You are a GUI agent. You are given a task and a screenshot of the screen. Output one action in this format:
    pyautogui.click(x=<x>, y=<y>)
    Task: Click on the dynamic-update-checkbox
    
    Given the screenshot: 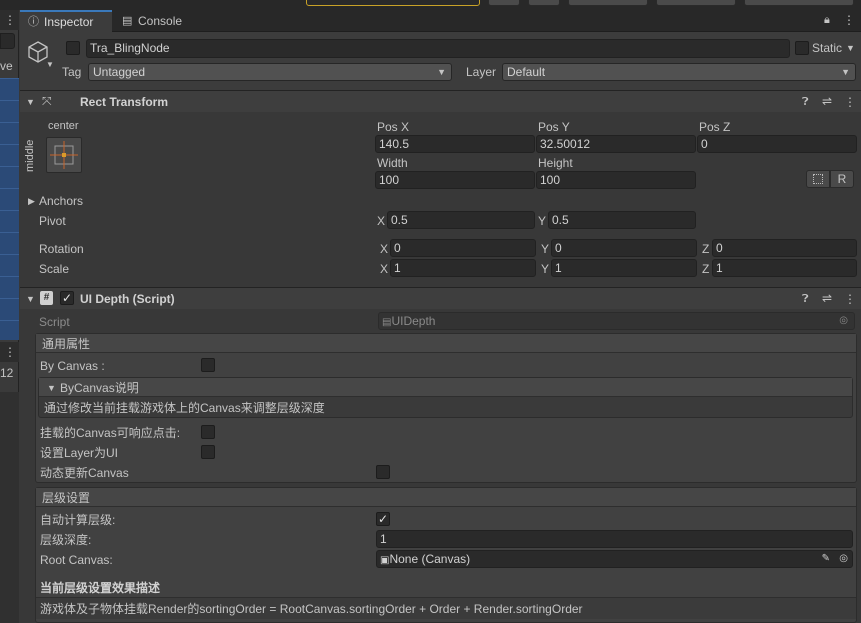 What is the action you would take?
    pyautogui.click(x=383, y=472)
    